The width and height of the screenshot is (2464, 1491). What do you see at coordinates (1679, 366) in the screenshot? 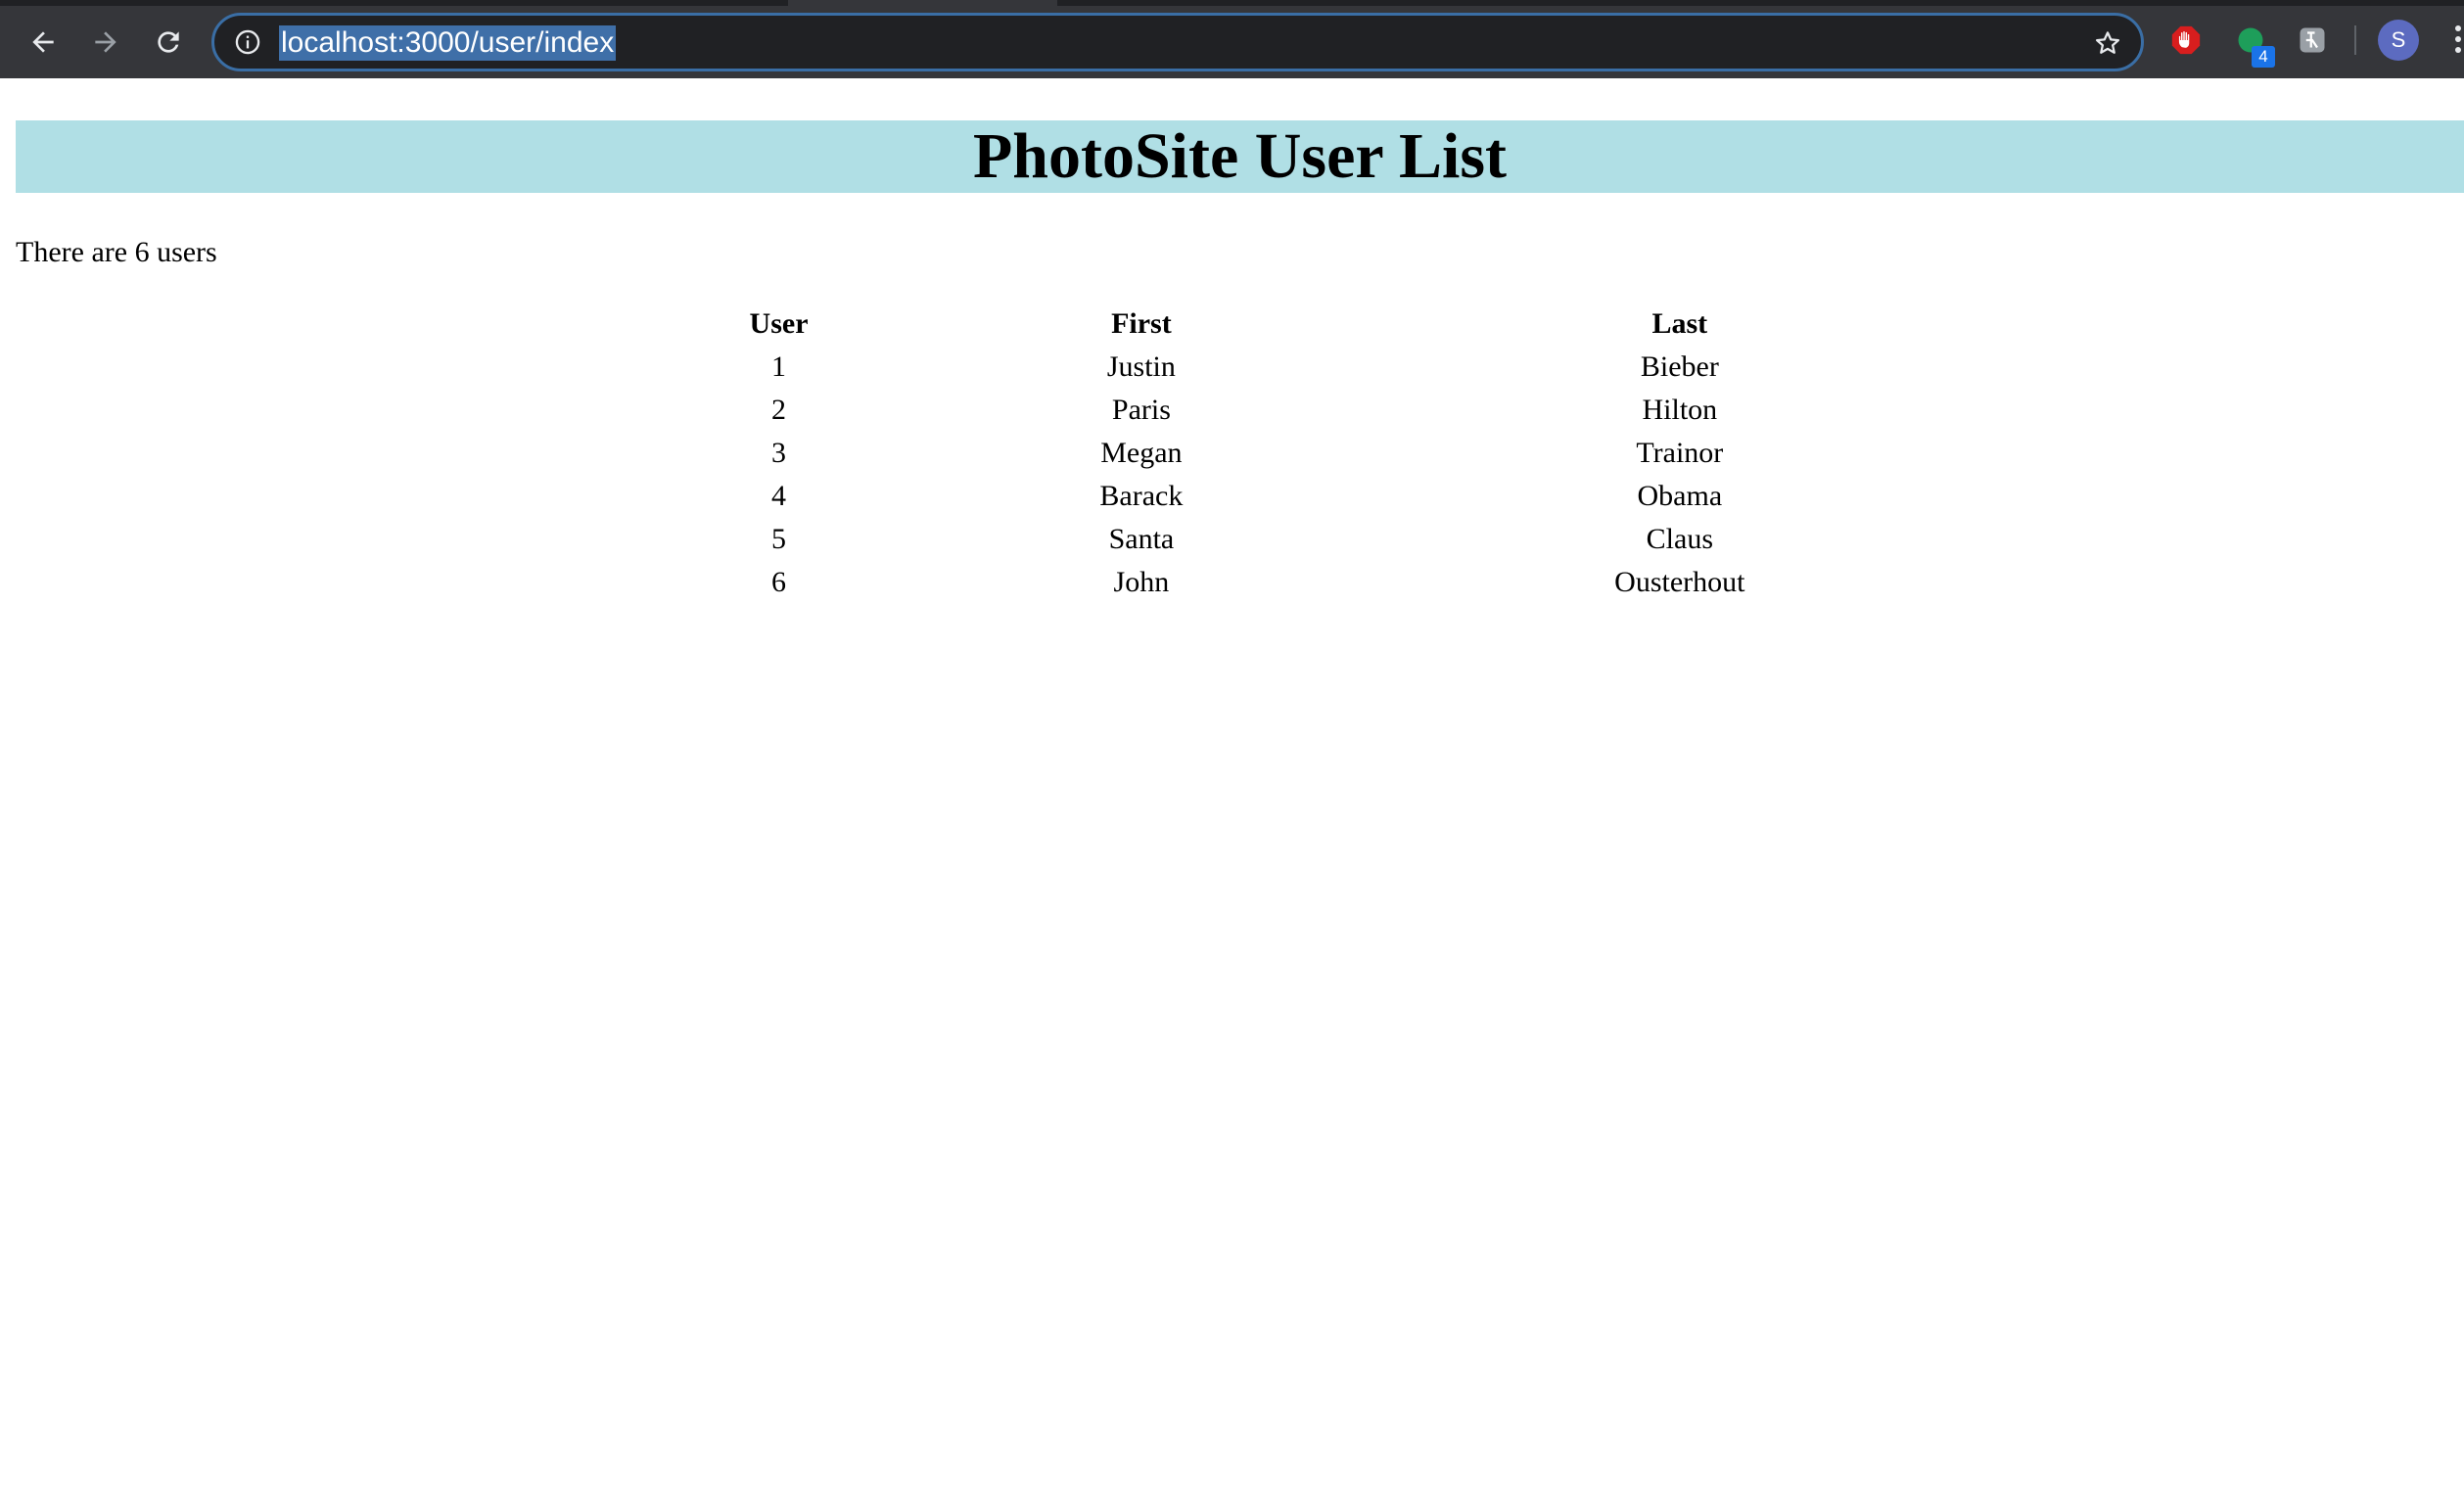
I see `last-name-cell: Bieber` at bounding box center [1679, 366].